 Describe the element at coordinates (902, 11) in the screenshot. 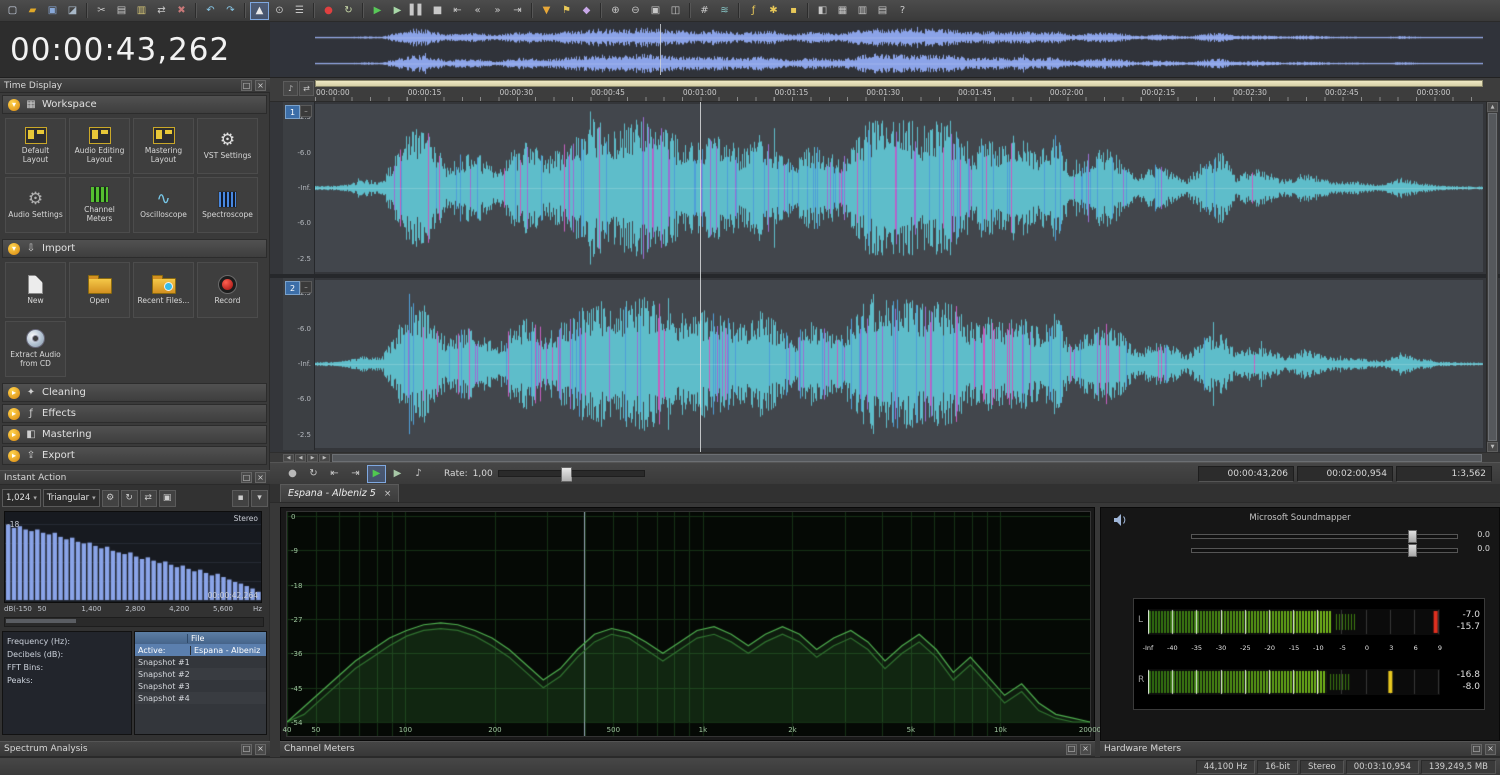

I see `help-icon: ?` at that location.